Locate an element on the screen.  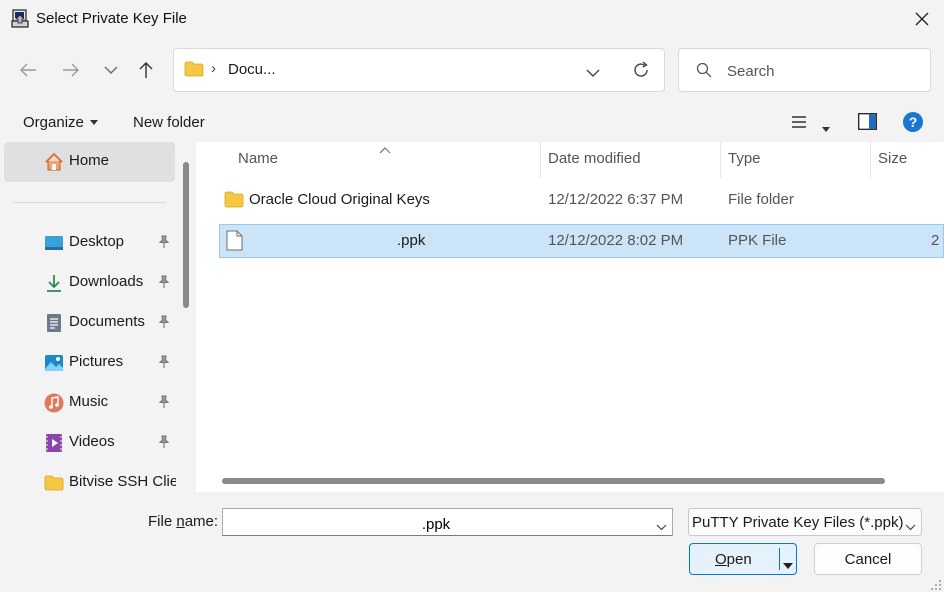
list-view-icon is located at coordinates (799, 122).